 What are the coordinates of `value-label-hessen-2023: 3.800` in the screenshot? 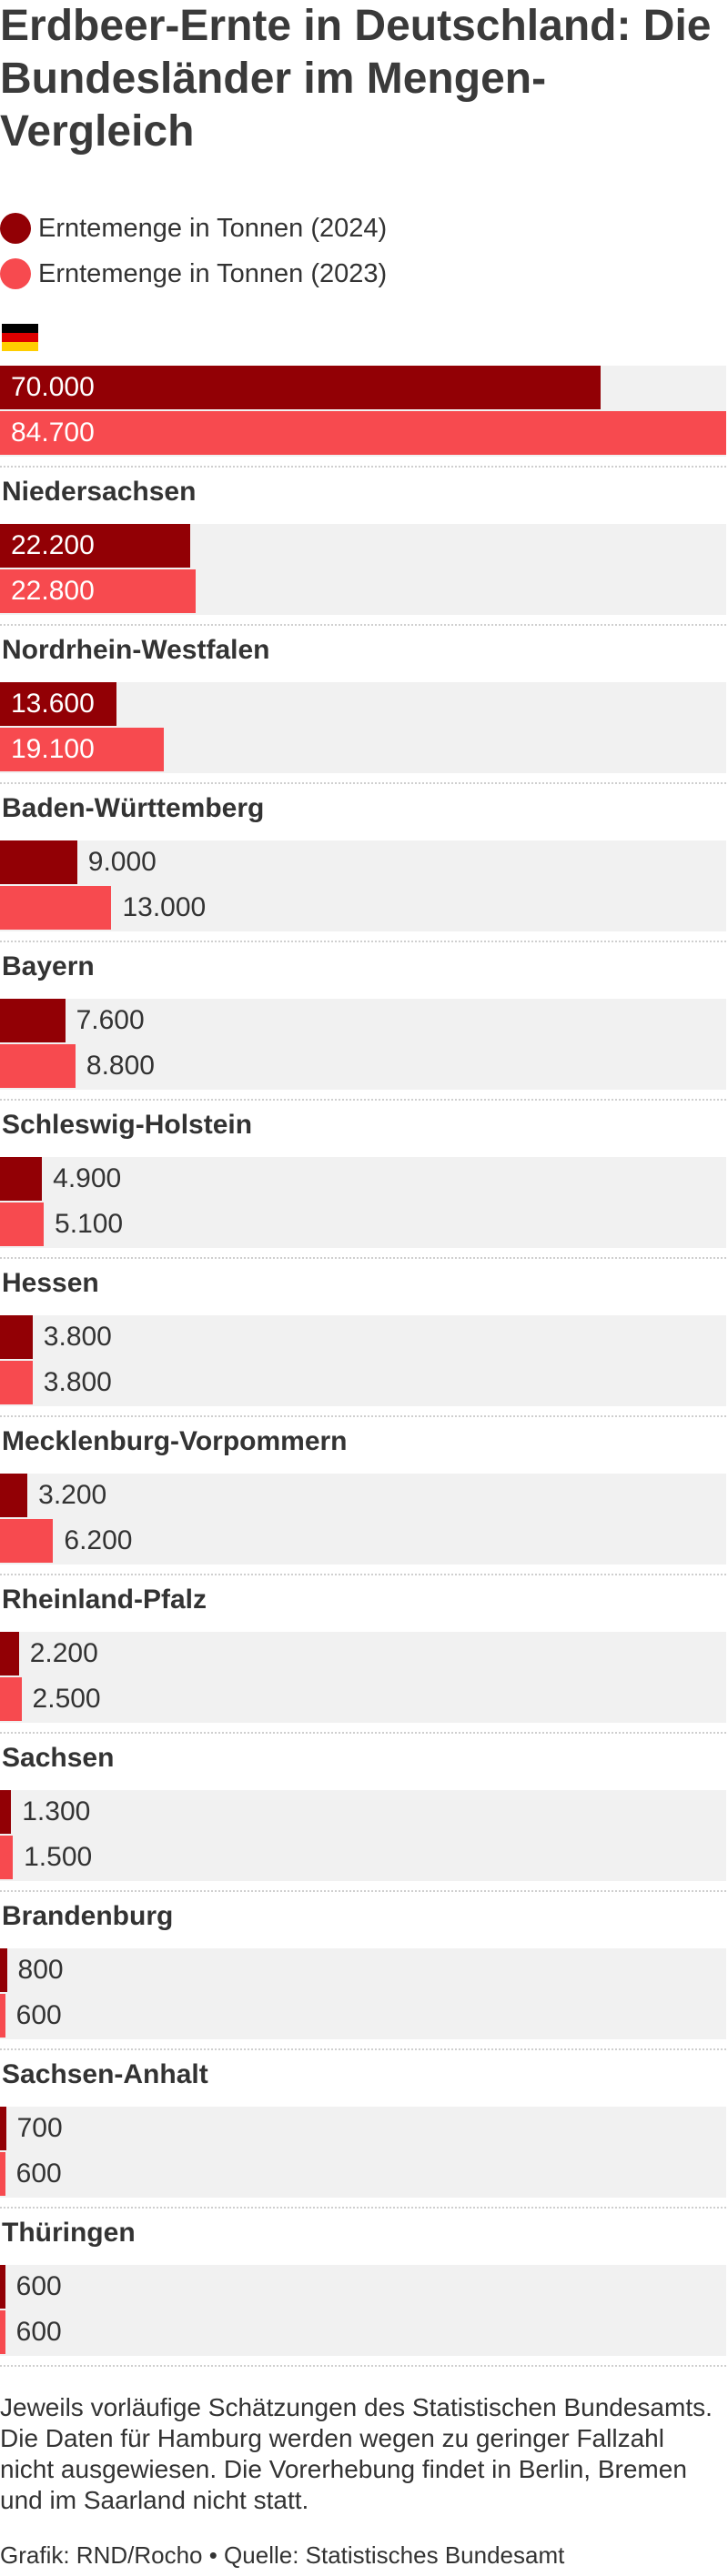 It's located at (77, 1382).